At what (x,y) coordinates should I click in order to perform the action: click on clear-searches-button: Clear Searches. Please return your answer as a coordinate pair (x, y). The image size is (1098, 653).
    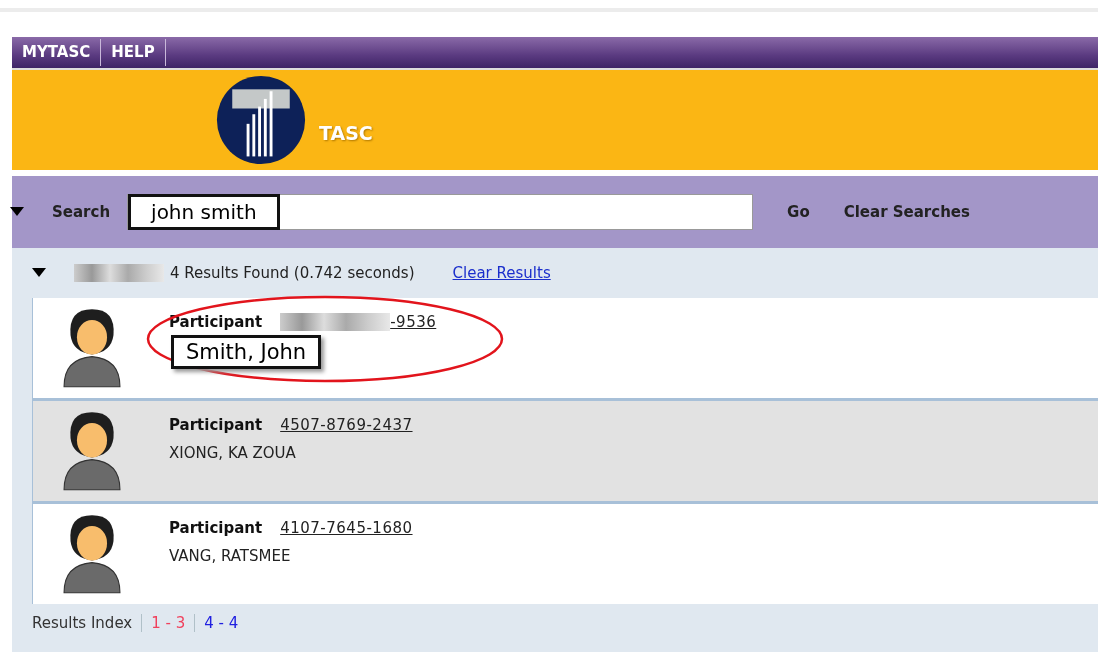
    Looking at the image, I should click on (906, 212).